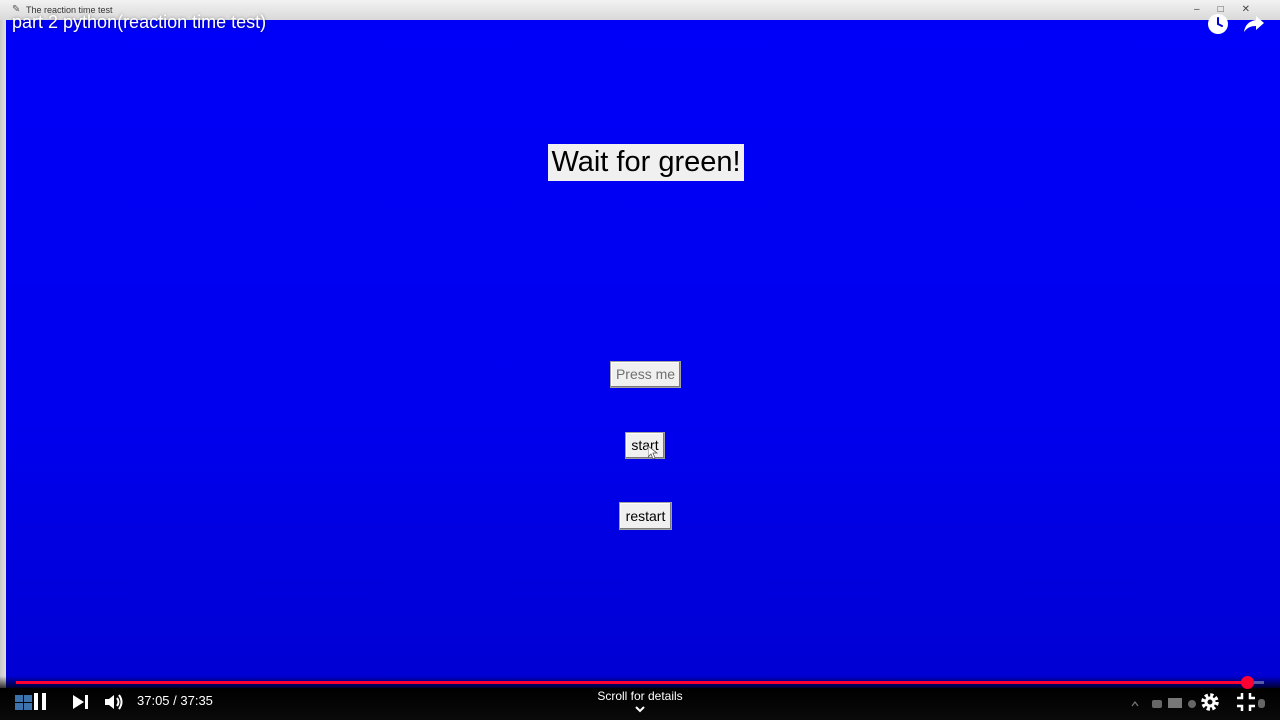 The height and width of the screenshot is (720, 1280). What do you see at coordinates (1218, 24) in the screenshot?
I see `clock-icon` at bounding box center [1218, 24].